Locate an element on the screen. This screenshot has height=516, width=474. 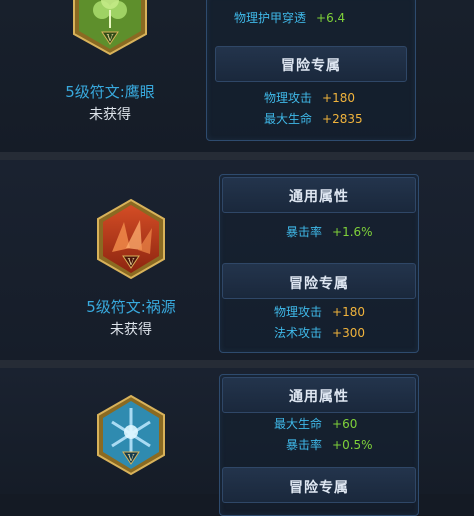
stat-row: 物理护甲穿透 +6.4 is located at coordinates (289, 17).